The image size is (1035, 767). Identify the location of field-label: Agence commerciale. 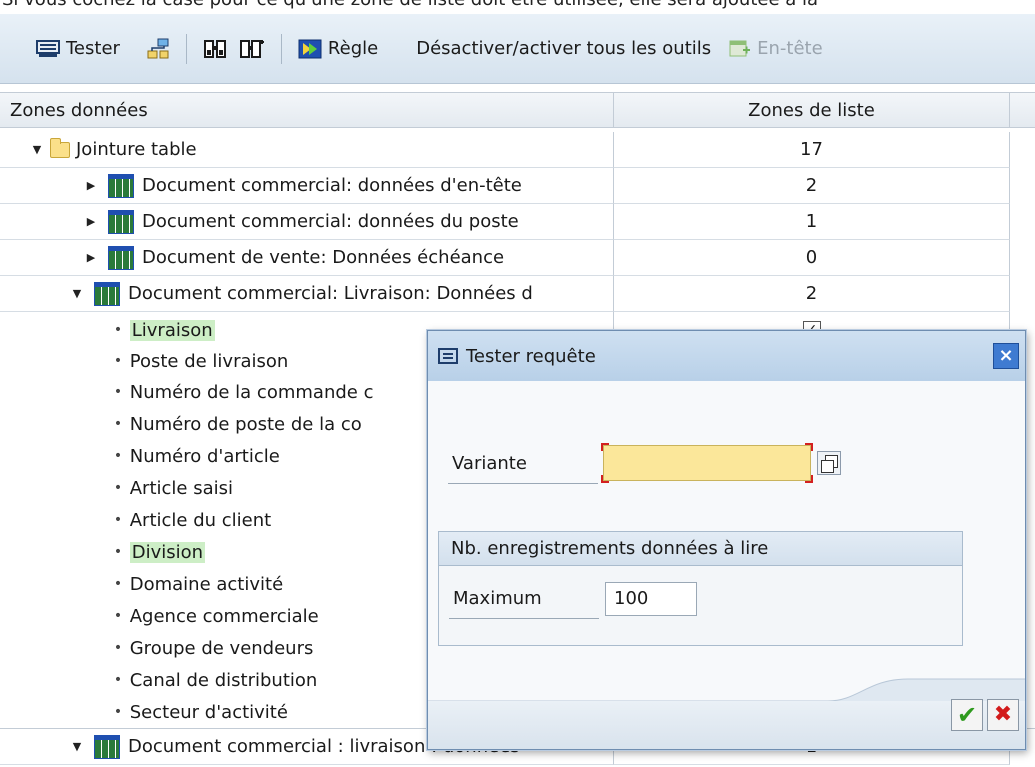
(224, 616).